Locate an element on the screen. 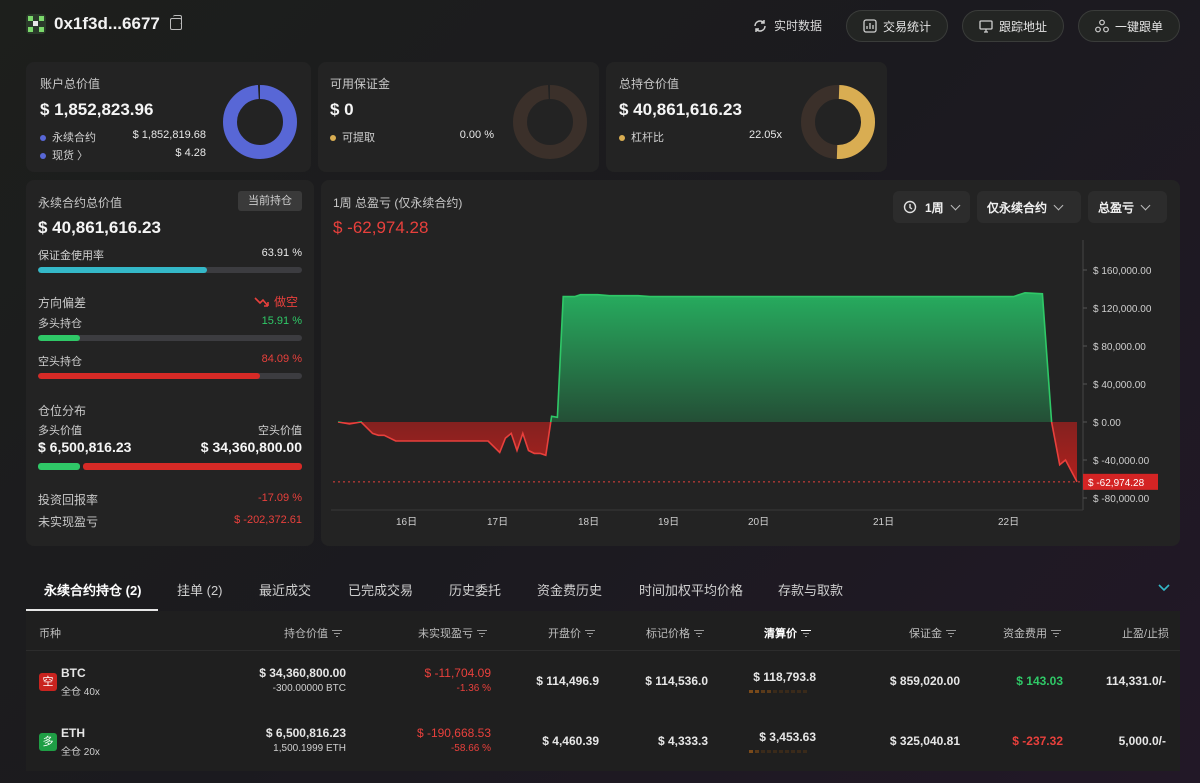 The image size is (1200, 783). tab-perp-positions: 永续合约持仓 (2) is located at coordinates (93, 589).